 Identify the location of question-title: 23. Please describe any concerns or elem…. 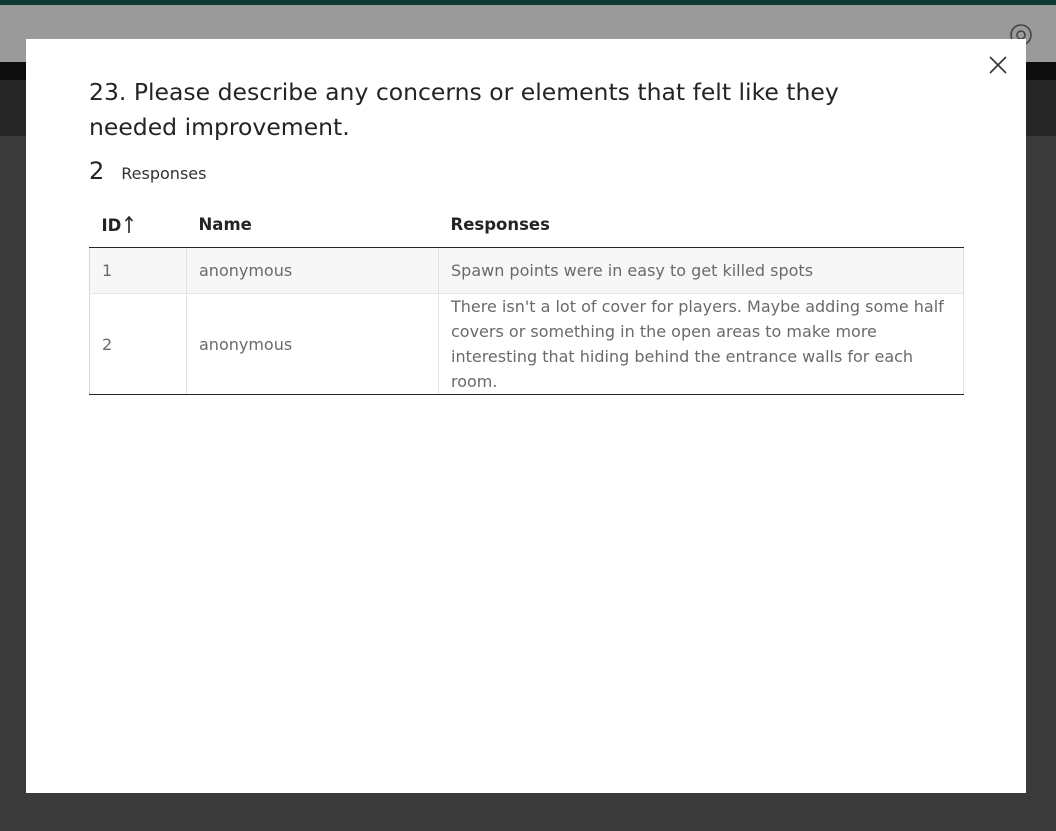
(464, 109).